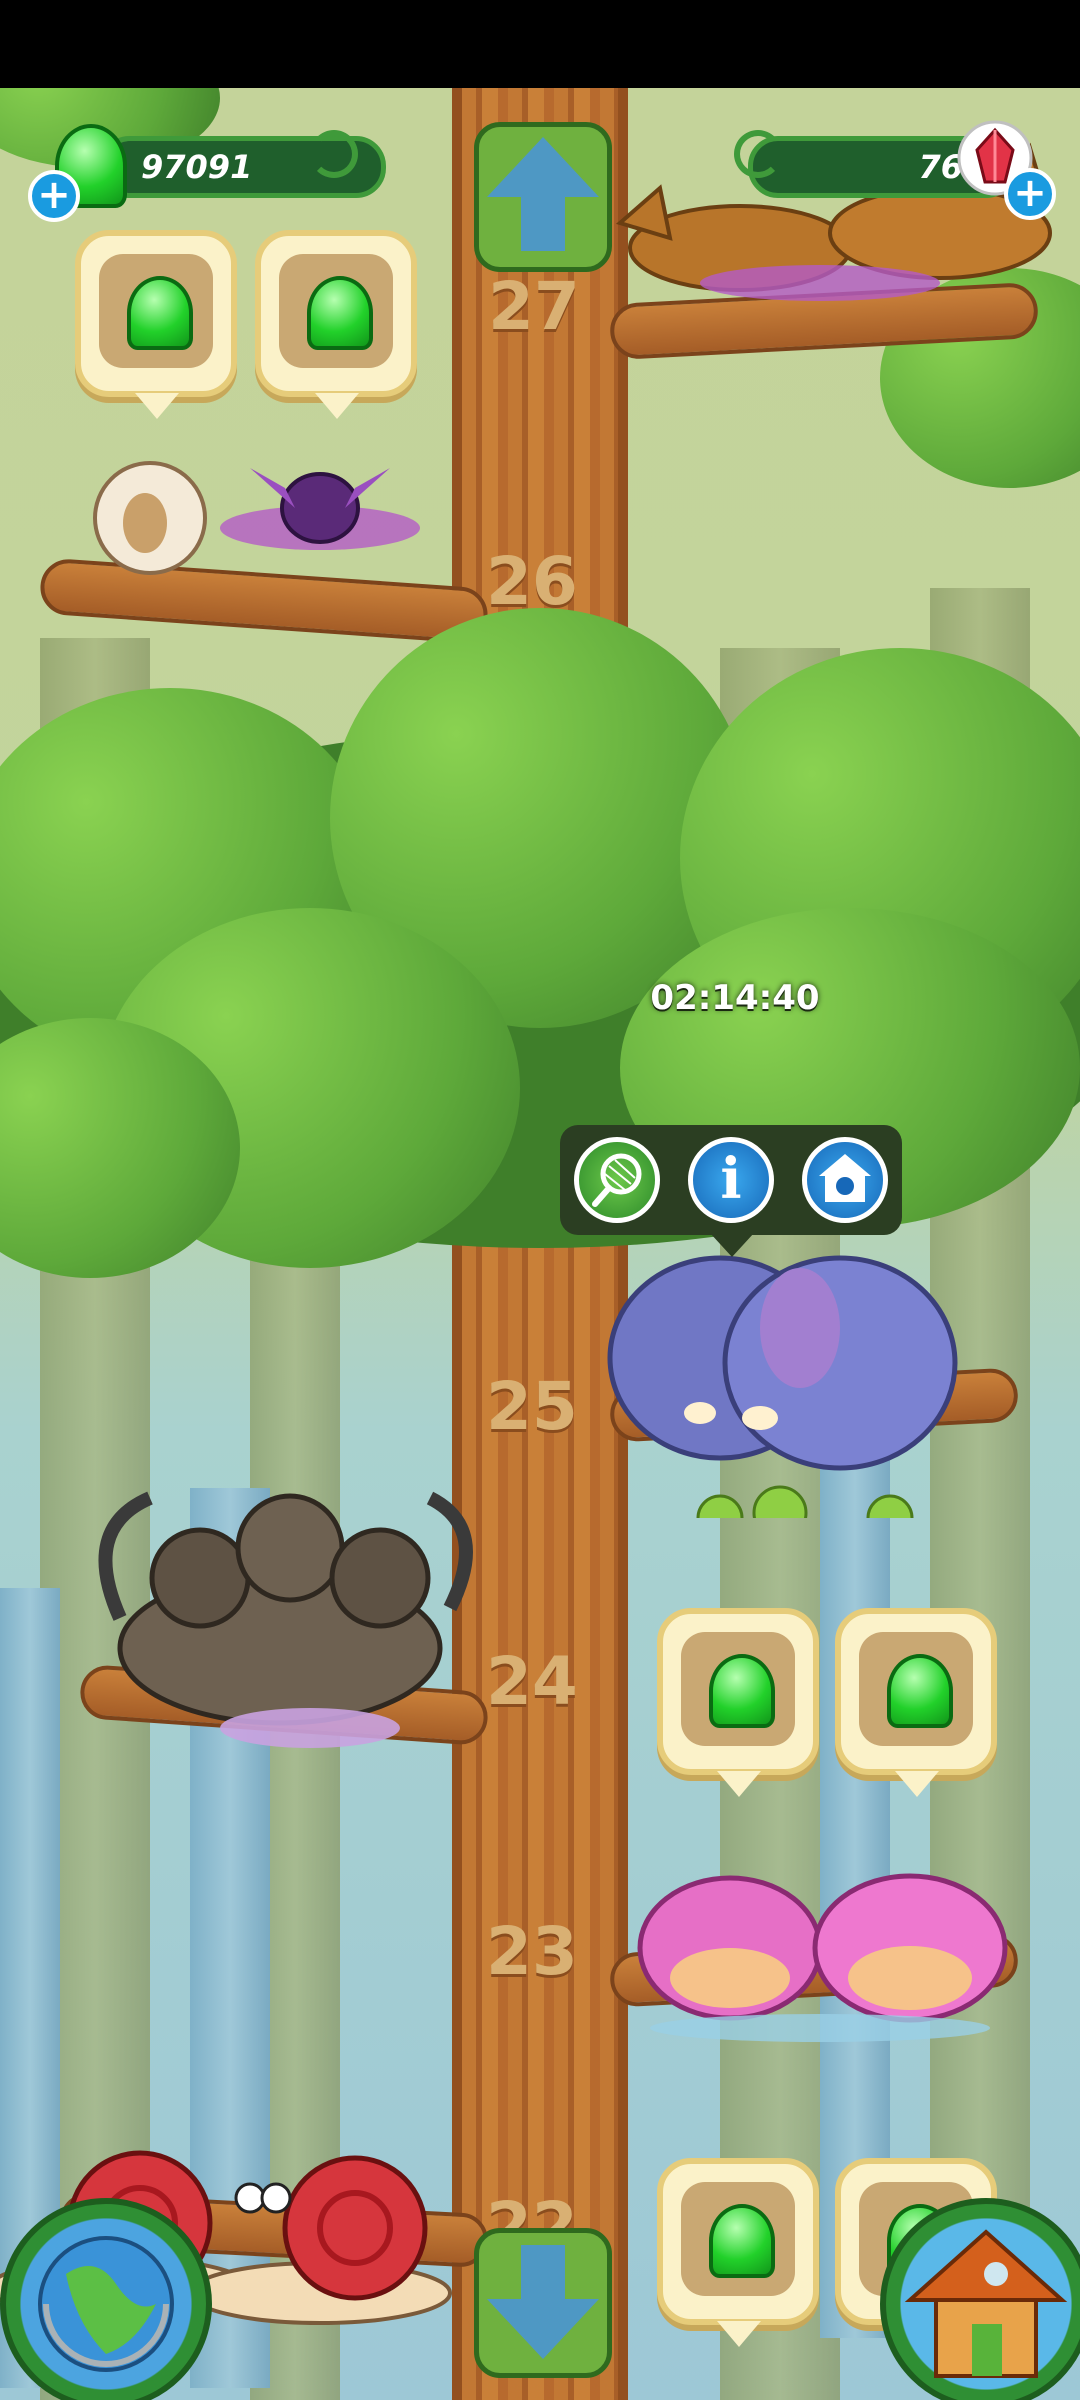 Image resolution: width=1080 pixels, height=2400 pixels. Describe the element at coordinates (780, 1353) in the screenshot. I see `elephant-creature` at that location.